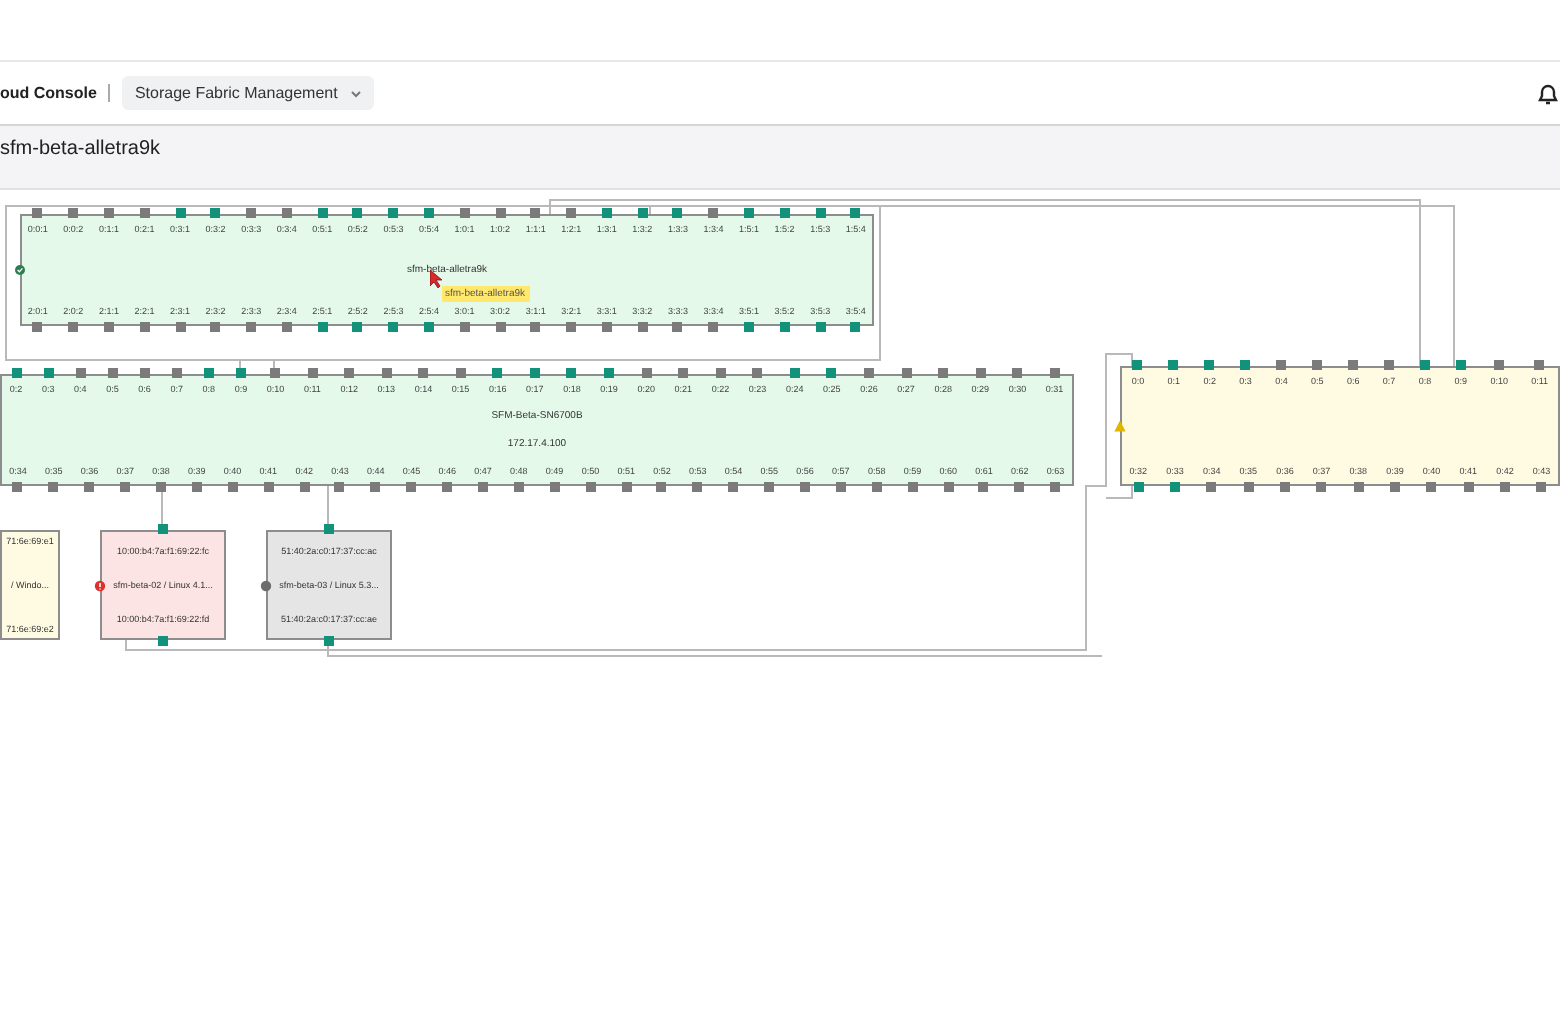  What do you see at coordinates (1548, 93) in the screenshot?
I see `bell-icon` at bounding box center [1548, 93].